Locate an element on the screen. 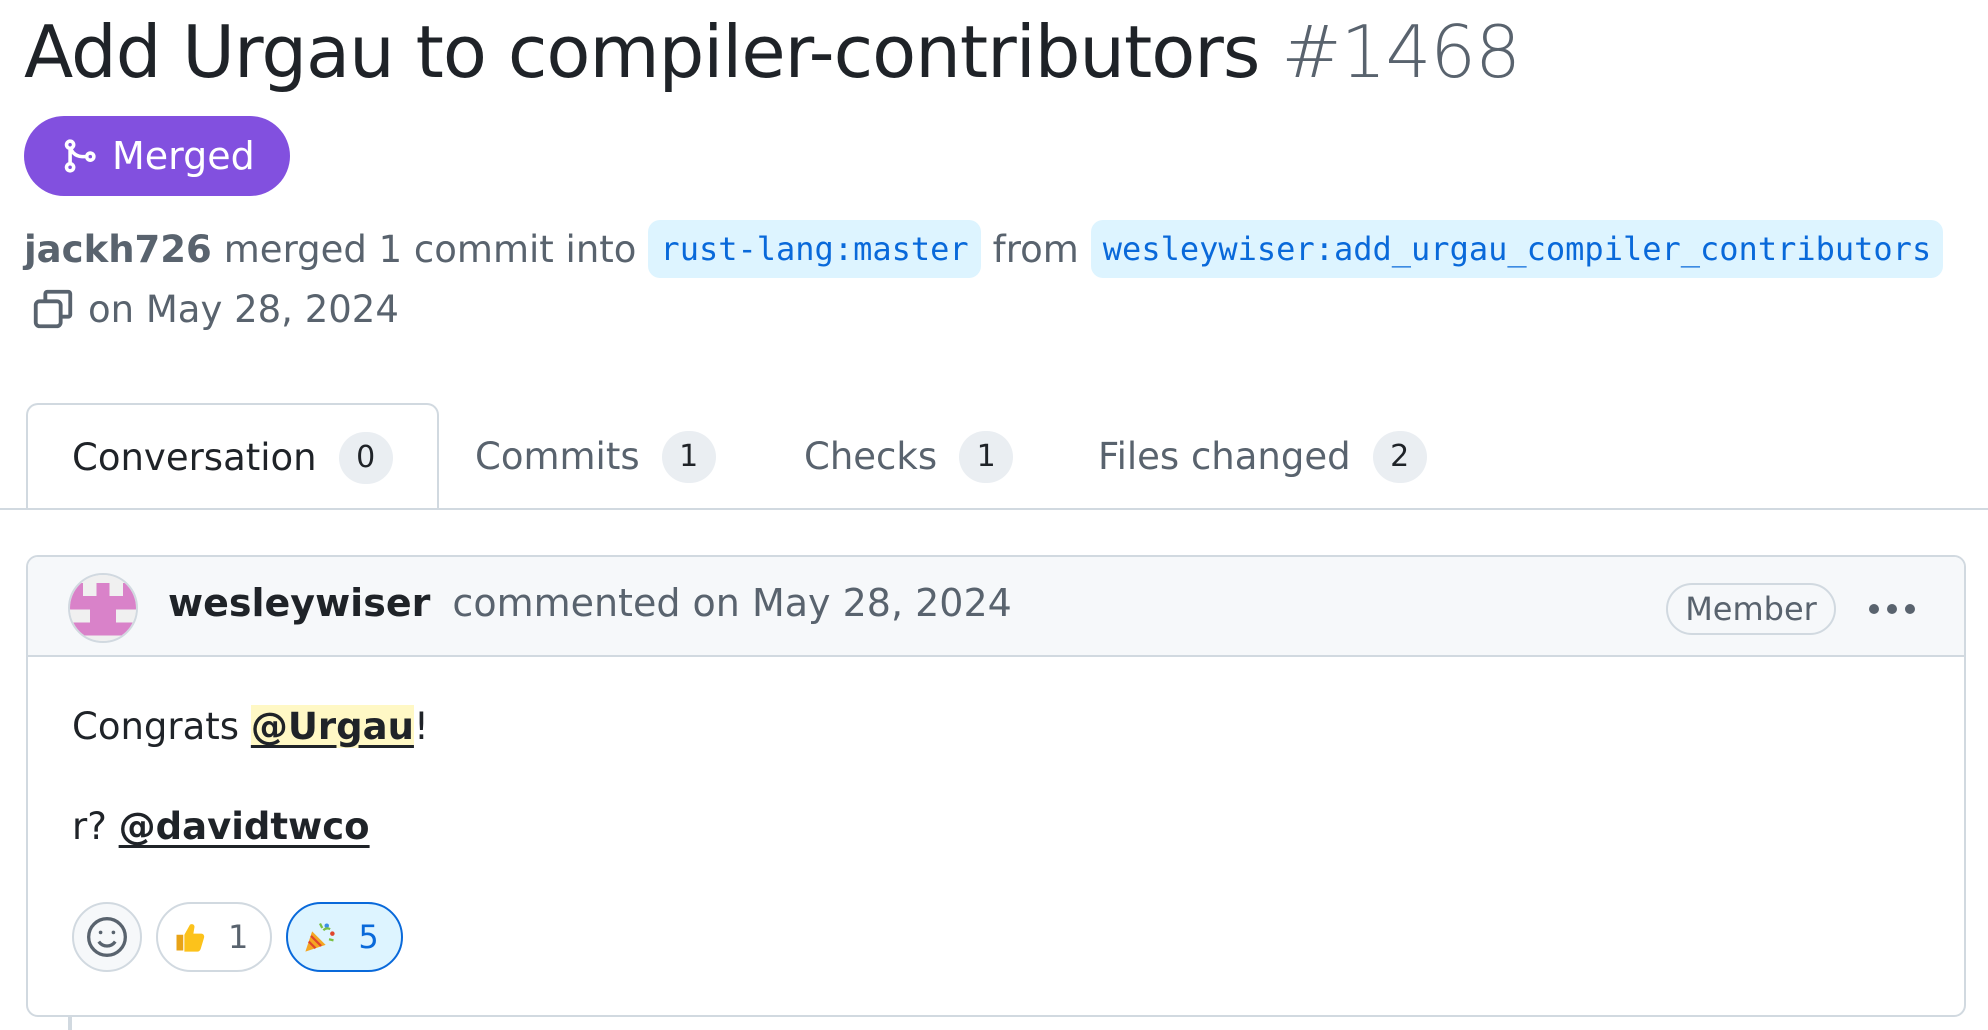  merged-state-badge: Merged is located at coordinates (157, 156).